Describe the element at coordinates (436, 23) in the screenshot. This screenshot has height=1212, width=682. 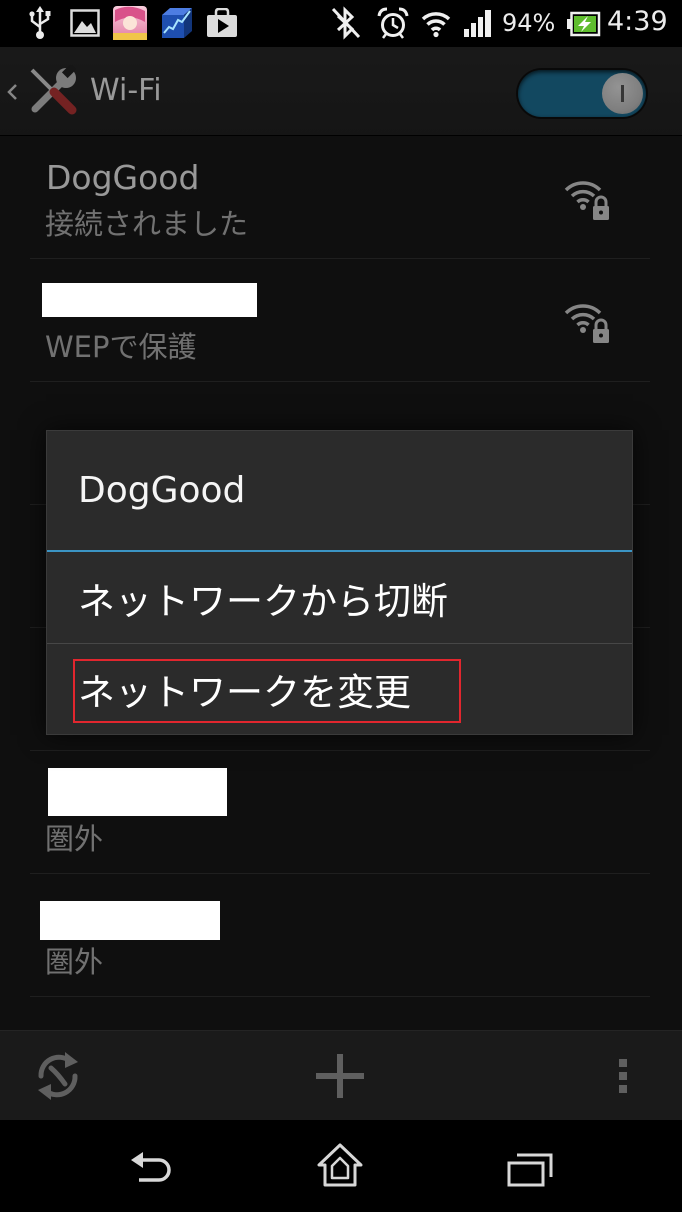
I see `wifi-signal-icon` at that location.